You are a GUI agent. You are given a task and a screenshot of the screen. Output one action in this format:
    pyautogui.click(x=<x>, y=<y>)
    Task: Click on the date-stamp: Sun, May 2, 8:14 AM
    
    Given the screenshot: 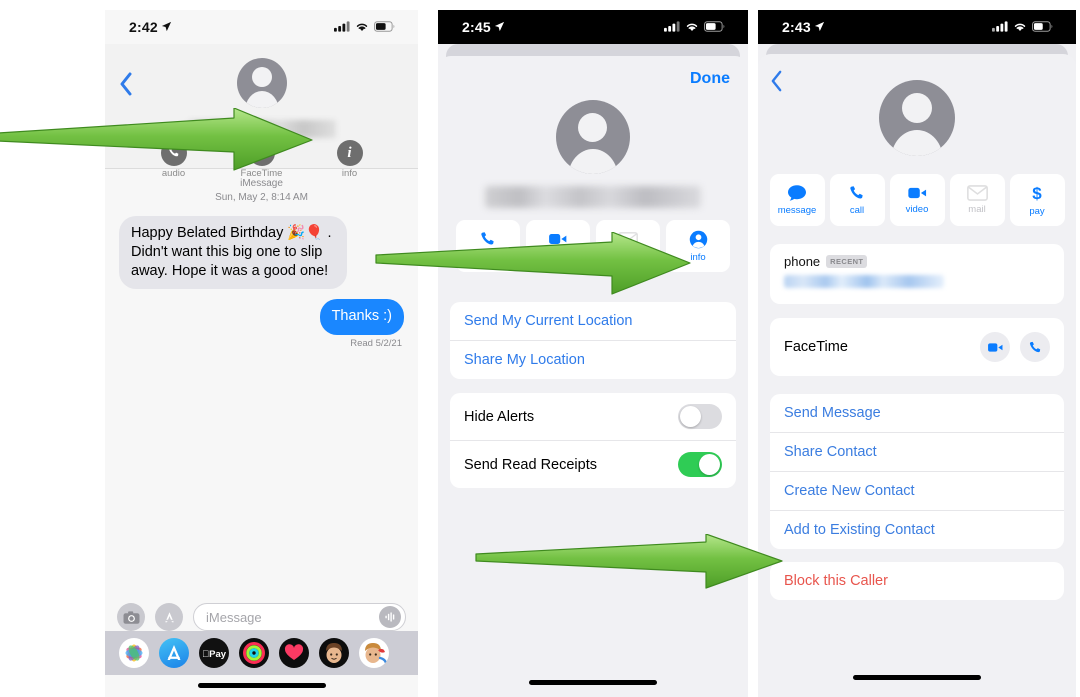 What is the action you would take?
    pyautogui.click(x=261, y=197)
    